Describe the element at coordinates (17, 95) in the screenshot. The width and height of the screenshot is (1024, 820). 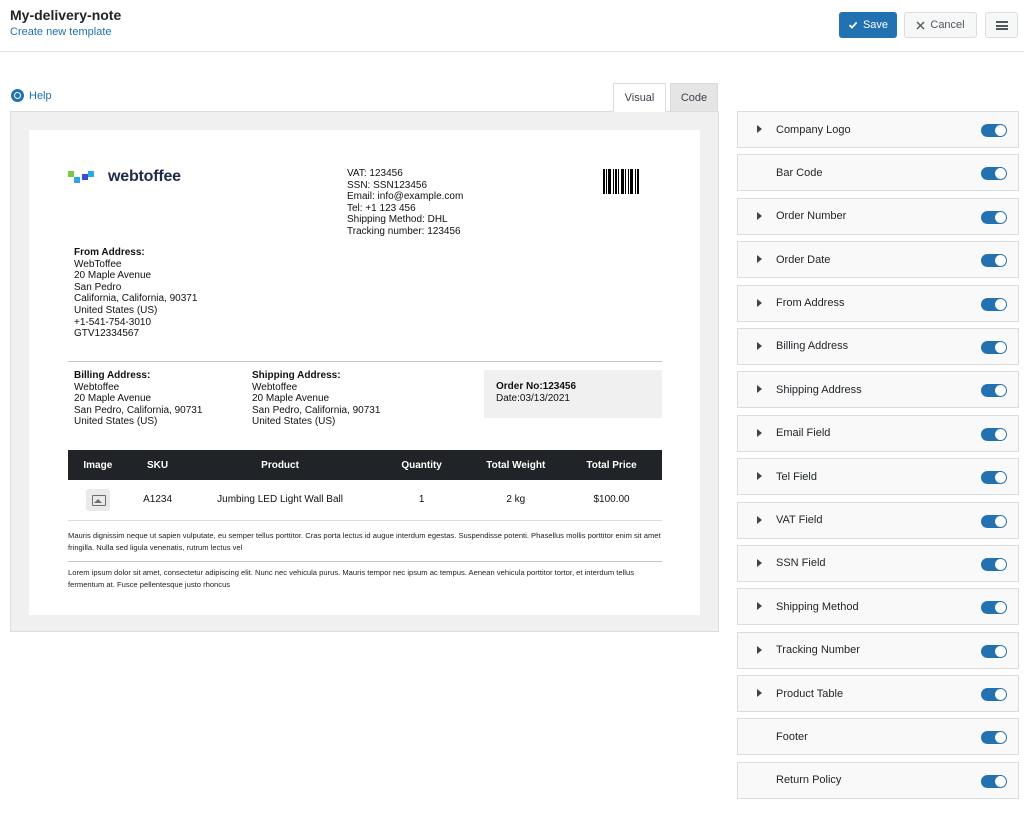
I see `lifebuoy-icon` at that location.